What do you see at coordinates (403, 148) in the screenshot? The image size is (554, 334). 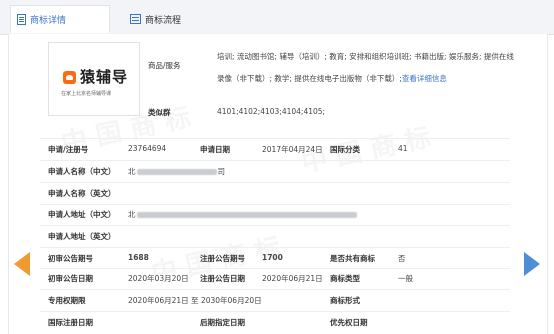 I see `intl-class-value: 41` at bounding box center [403, 148].